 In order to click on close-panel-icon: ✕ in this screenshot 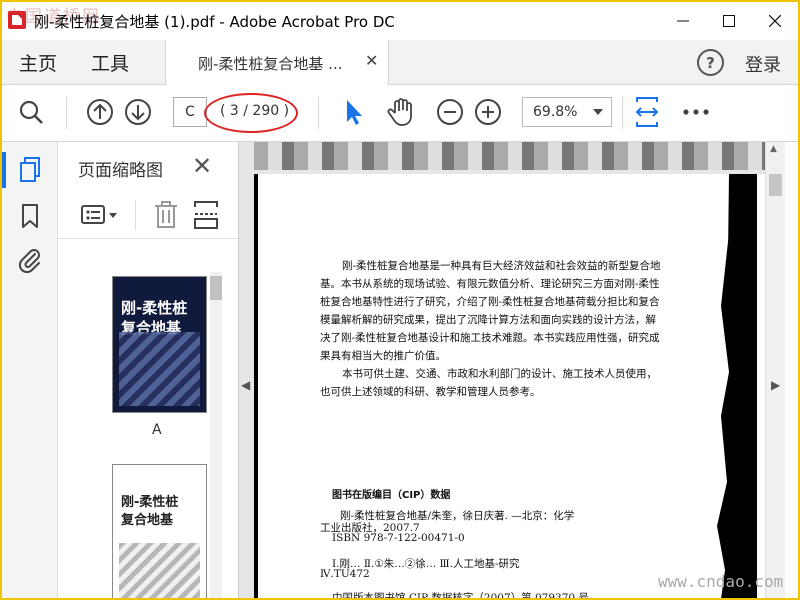, I will do `click(202, 166)`.